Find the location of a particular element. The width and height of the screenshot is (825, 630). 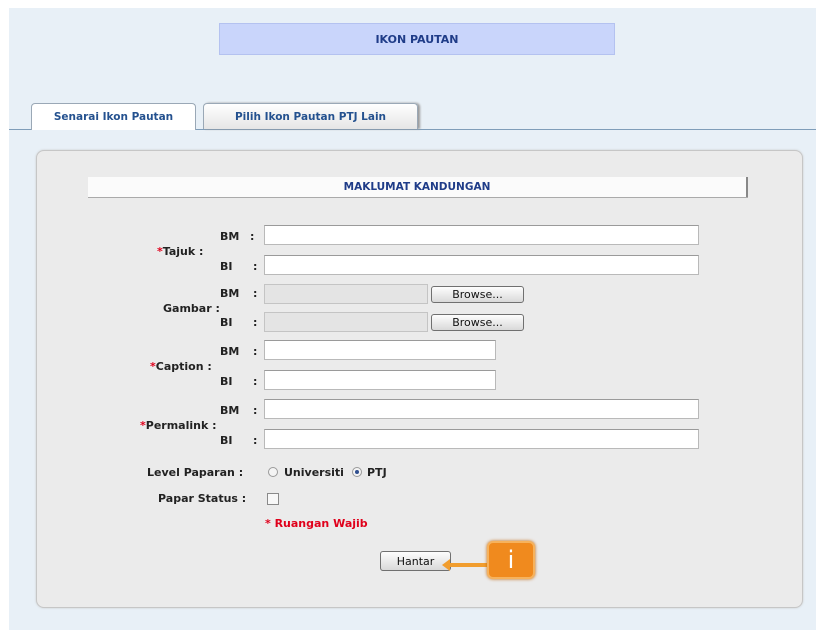

tajuk-bi-input is located at coordinates (481, 265).